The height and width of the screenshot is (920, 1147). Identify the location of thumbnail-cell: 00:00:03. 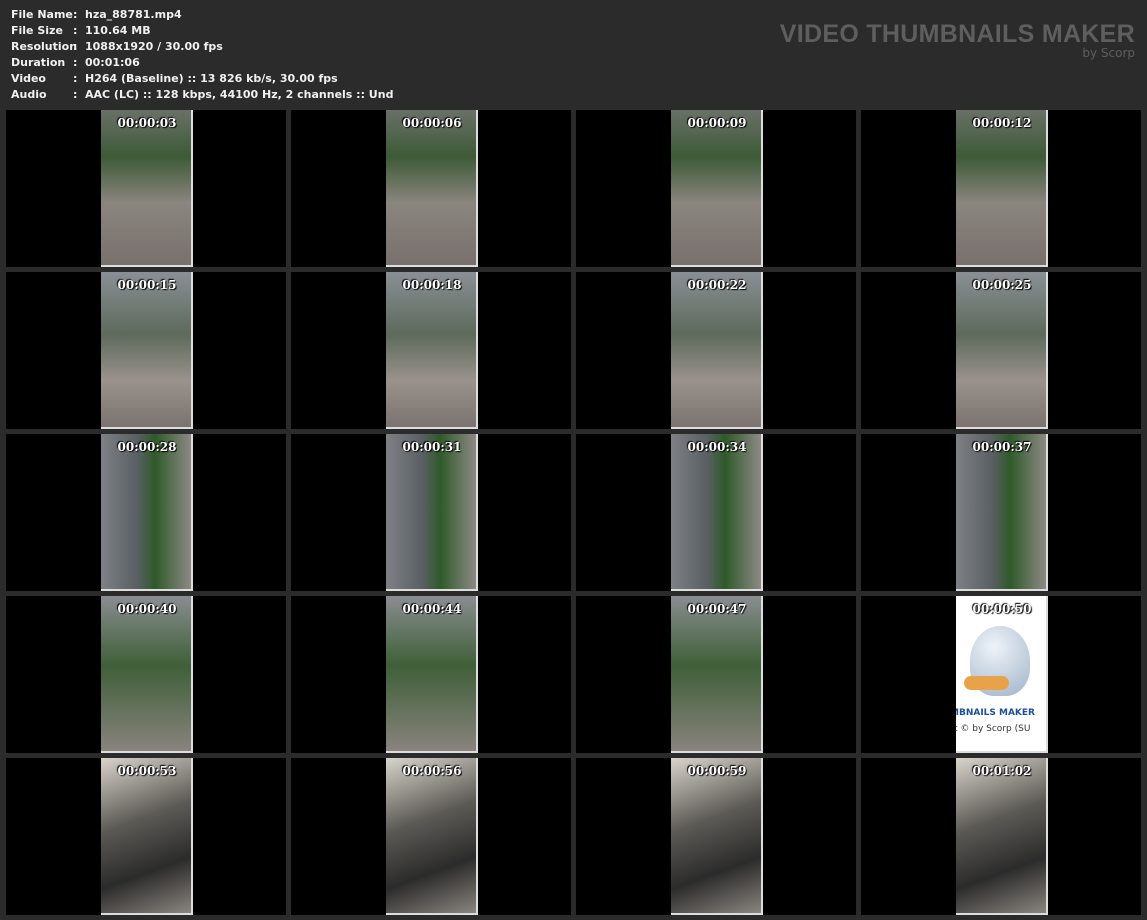
(146, 188).